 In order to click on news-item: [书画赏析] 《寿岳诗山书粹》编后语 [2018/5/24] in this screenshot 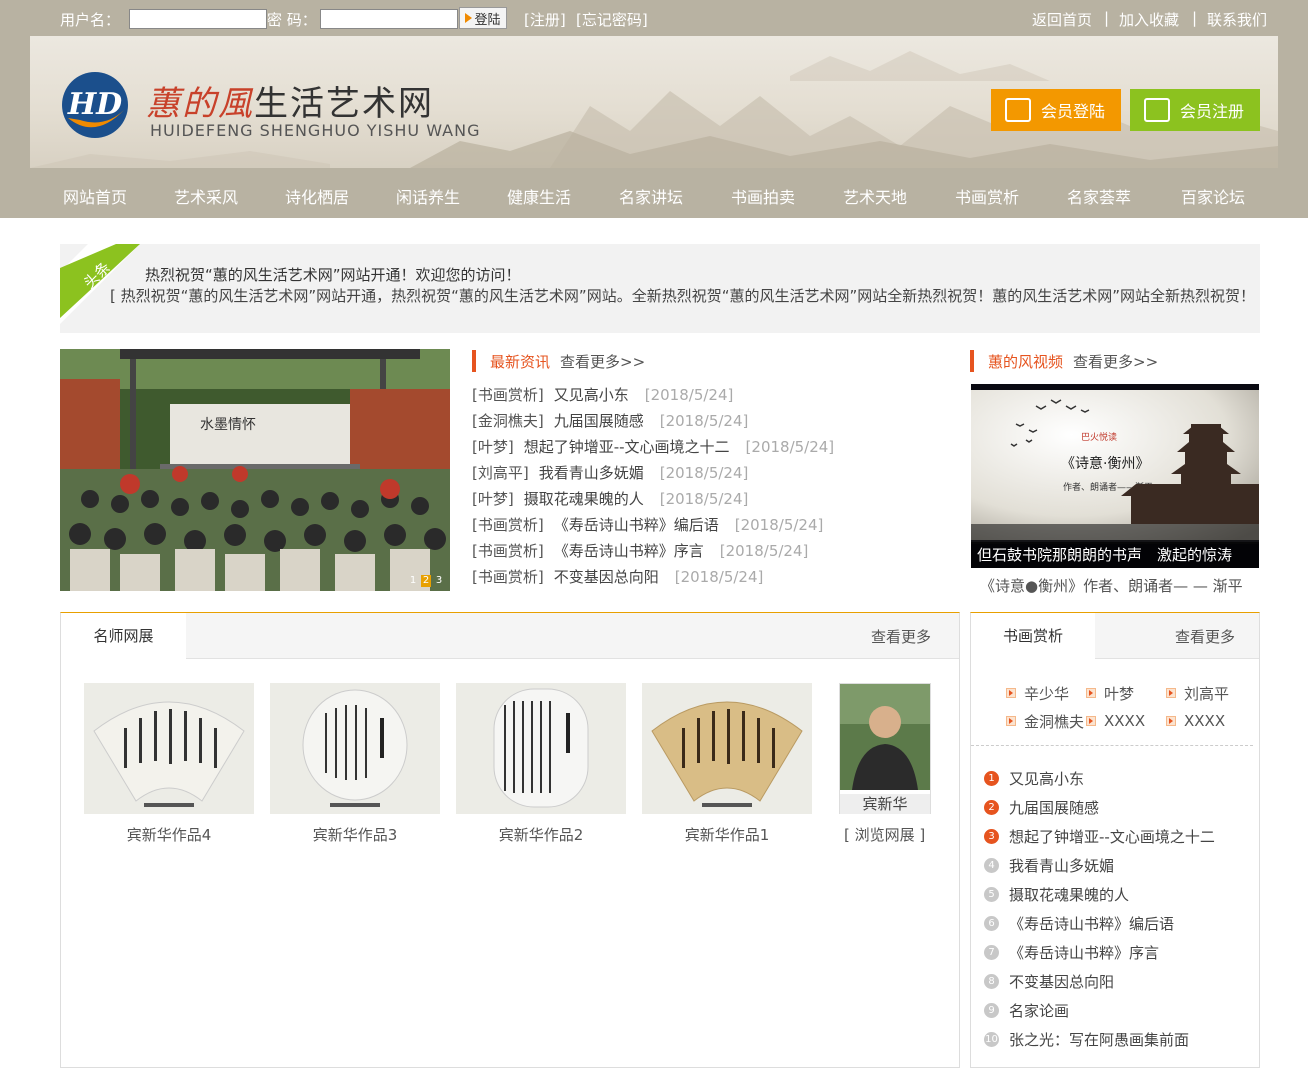, I will do `click(653, 527)`.